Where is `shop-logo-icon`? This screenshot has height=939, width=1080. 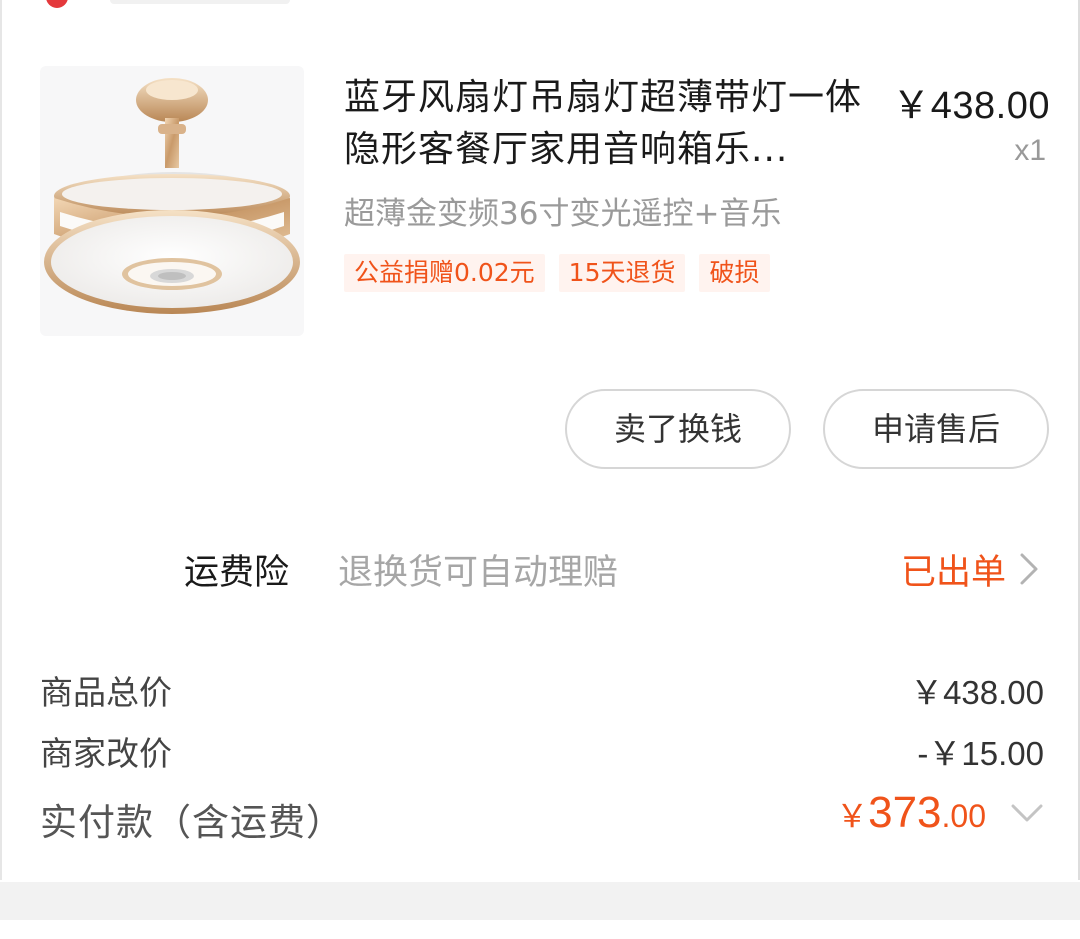 shop-logo-icon is located at coordinates (57, 4).